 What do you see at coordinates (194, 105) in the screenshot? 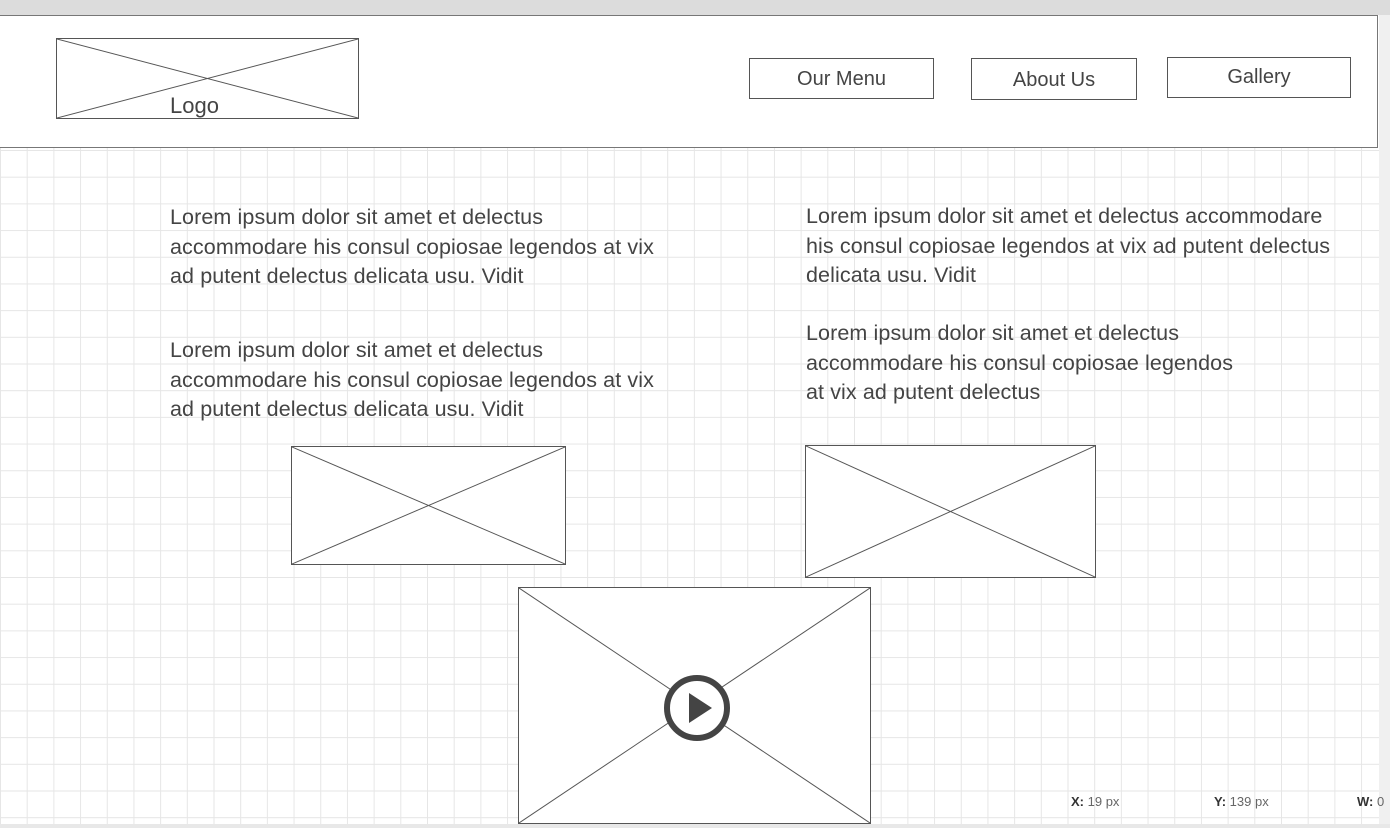
I see `logo-label: Logo` at bounding box center [194, 105].